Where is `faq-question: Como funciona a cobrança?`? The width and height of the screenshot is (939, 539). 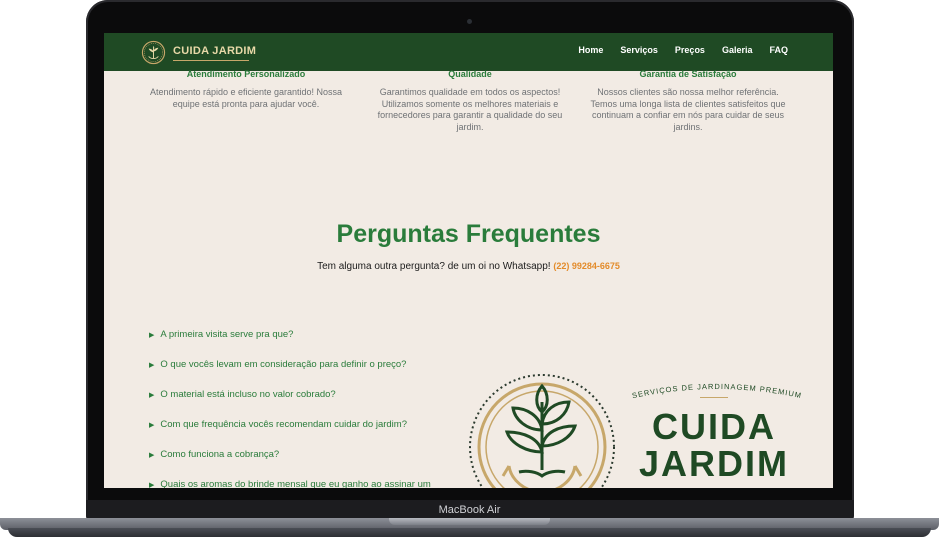 faq-question: Como funciona a cobrança? is located at coordinates (220, 454).